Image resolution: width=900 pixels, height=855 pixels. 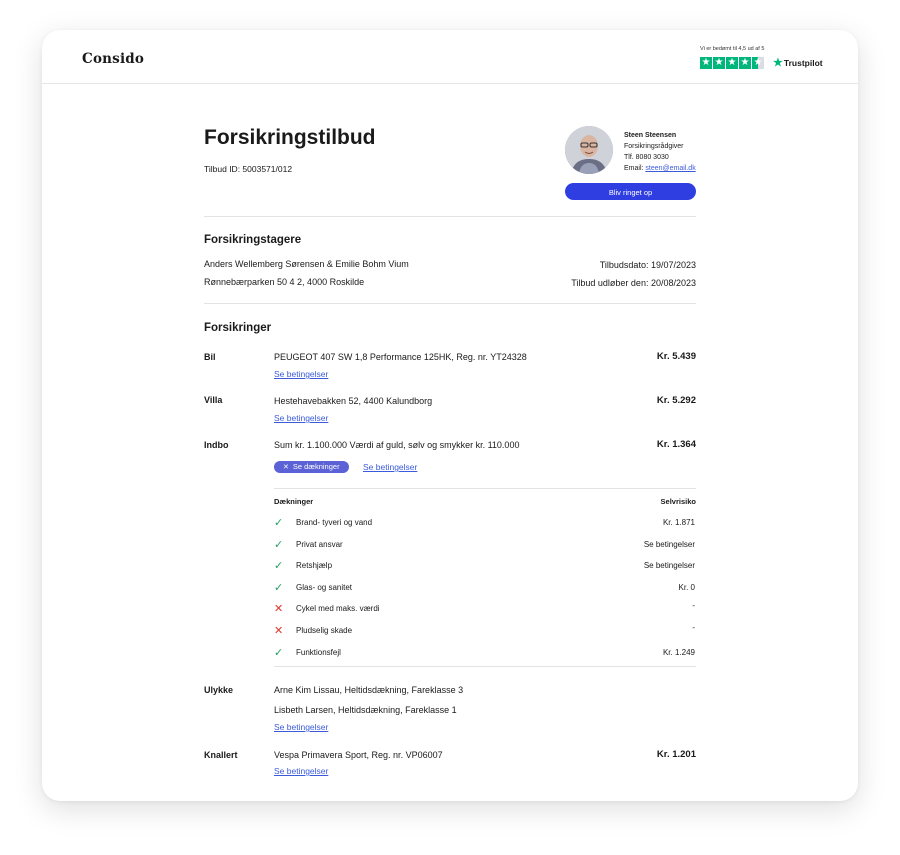 What do you see at coordinates (210, 357) in the screenshot?
I see `insurance-category-bil: Bil` at bounding box center [210, 357].